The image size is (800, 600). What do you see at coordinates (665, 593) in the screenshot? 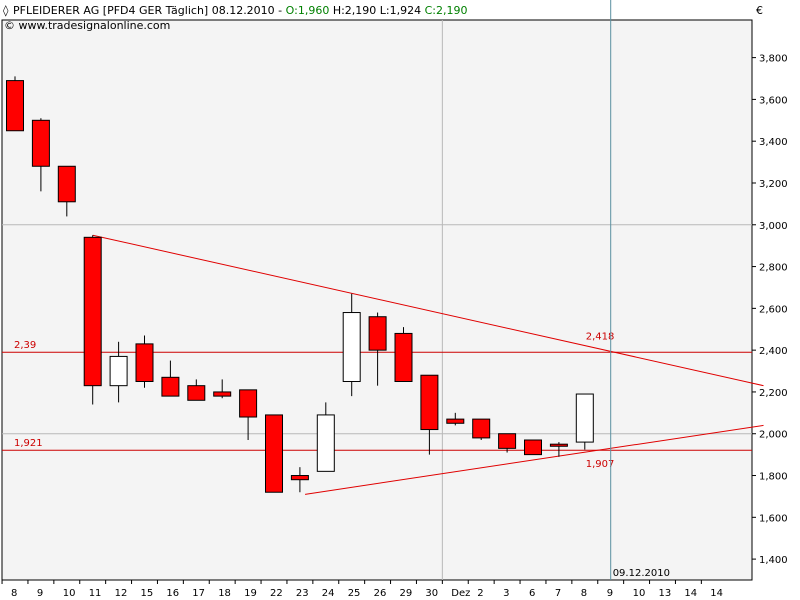
I see `x-tick-label: 13` at bounding box center [665, 593].